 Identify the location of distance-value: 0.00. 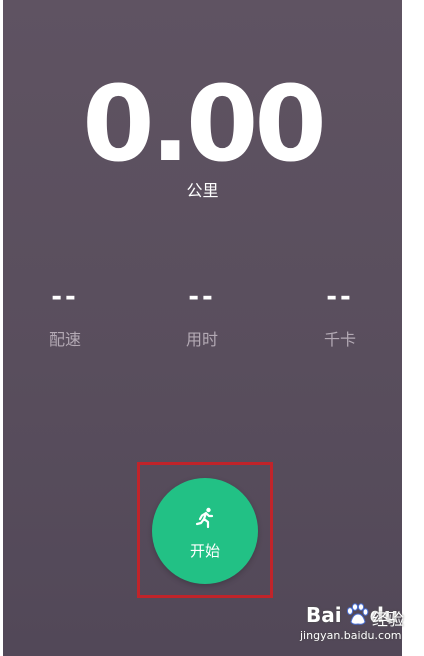
(204, 124).